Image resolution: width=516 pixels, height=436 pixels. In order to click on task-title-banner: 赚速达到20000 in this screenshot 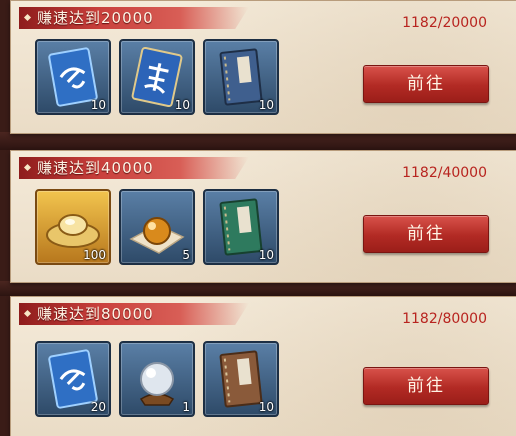, I will do `click(134, 18)`.